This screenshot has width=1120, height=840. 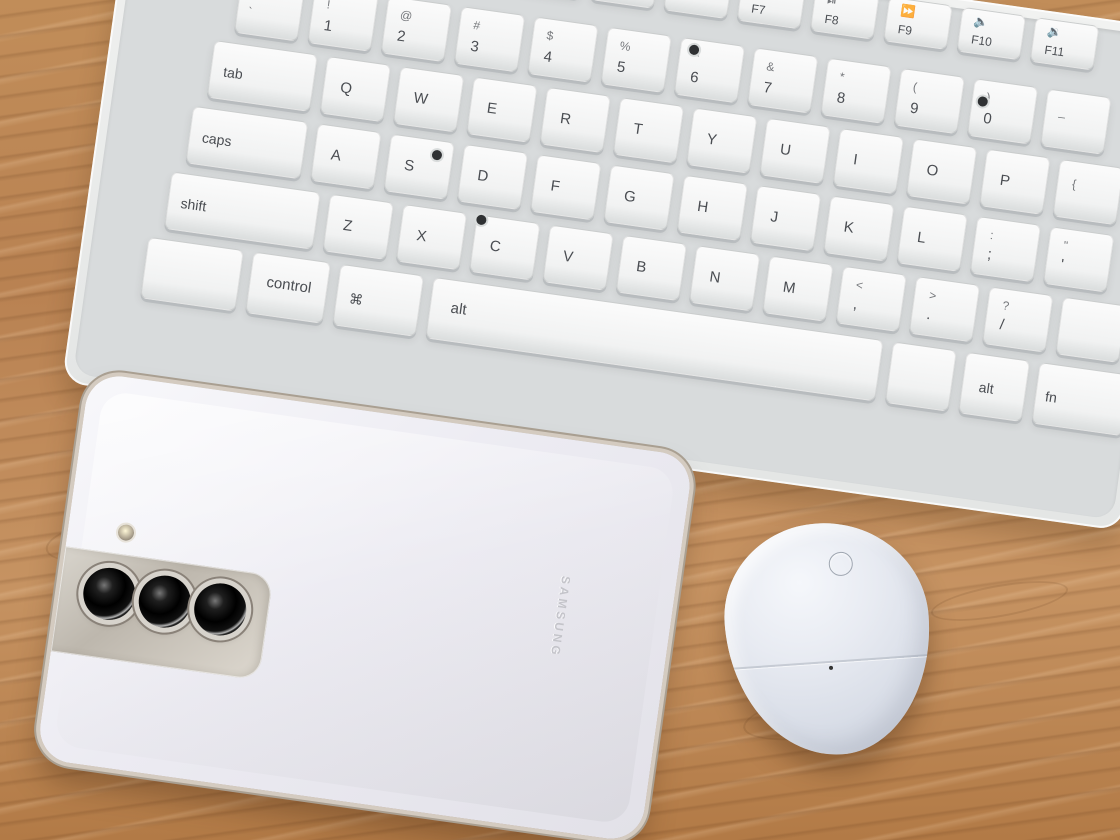 What do you see at coordinates (991, 33) in the screenshot?
I see `keyboard-key-f10: 🔈 F10` at bounding box center [991, 33].